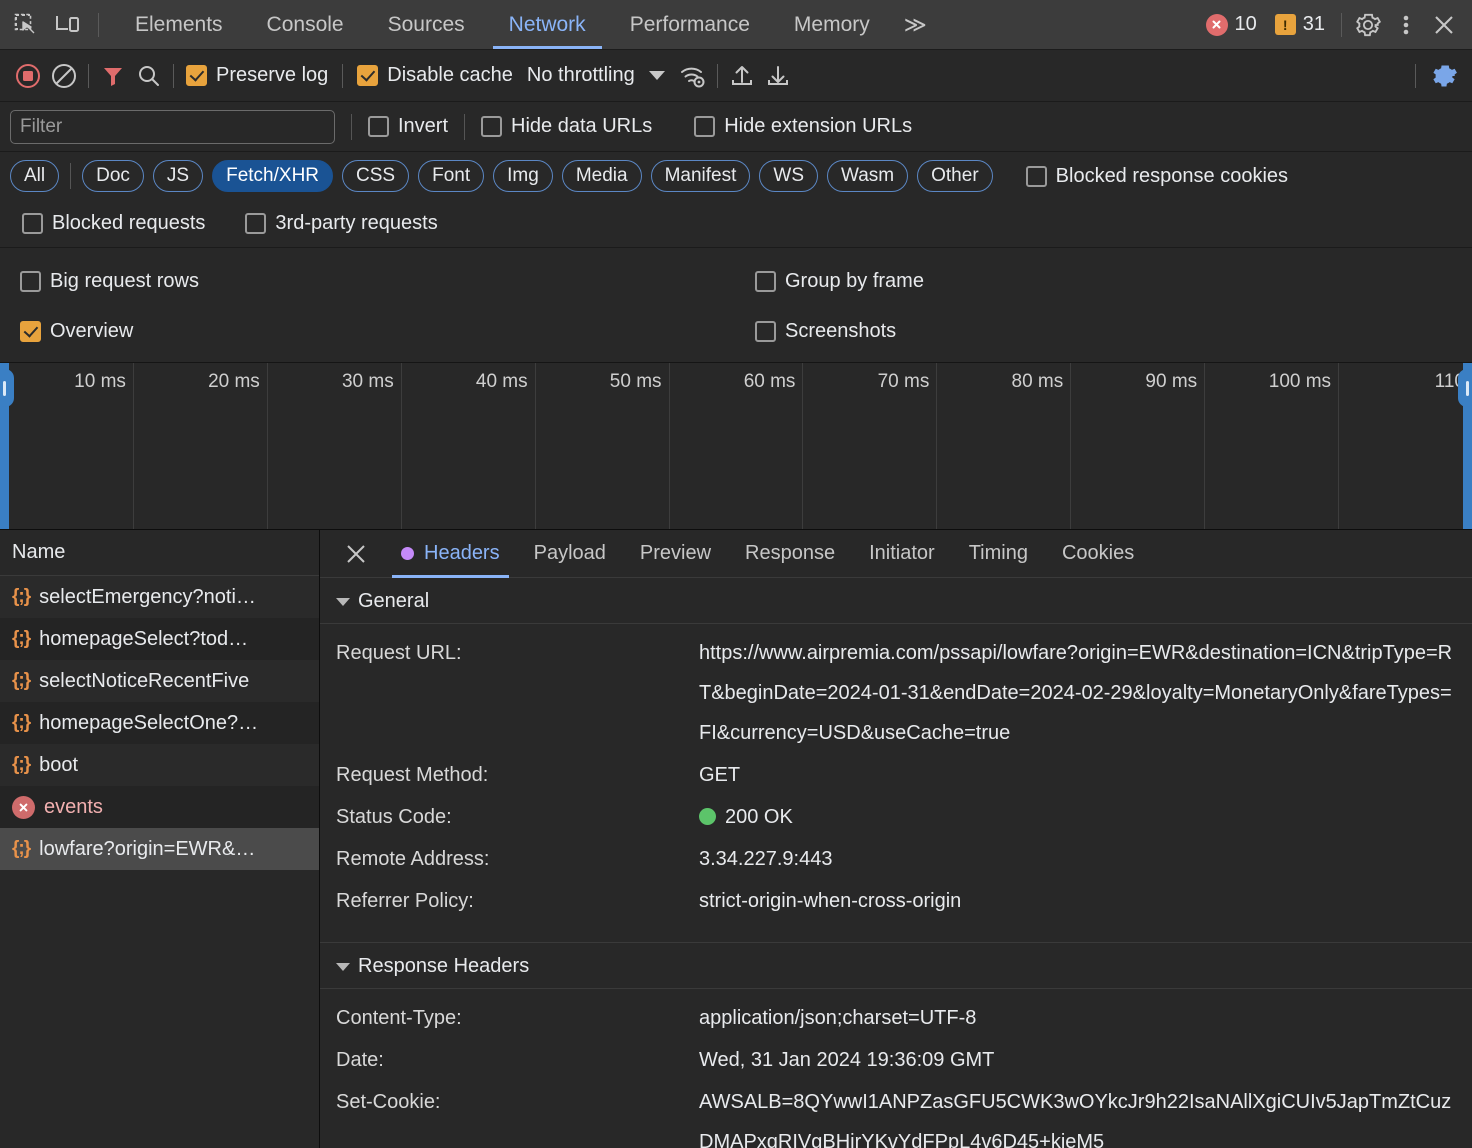  I want to click on blocked-response-cookies-checkbox: Blocked response cookies, so click(1156, 176).